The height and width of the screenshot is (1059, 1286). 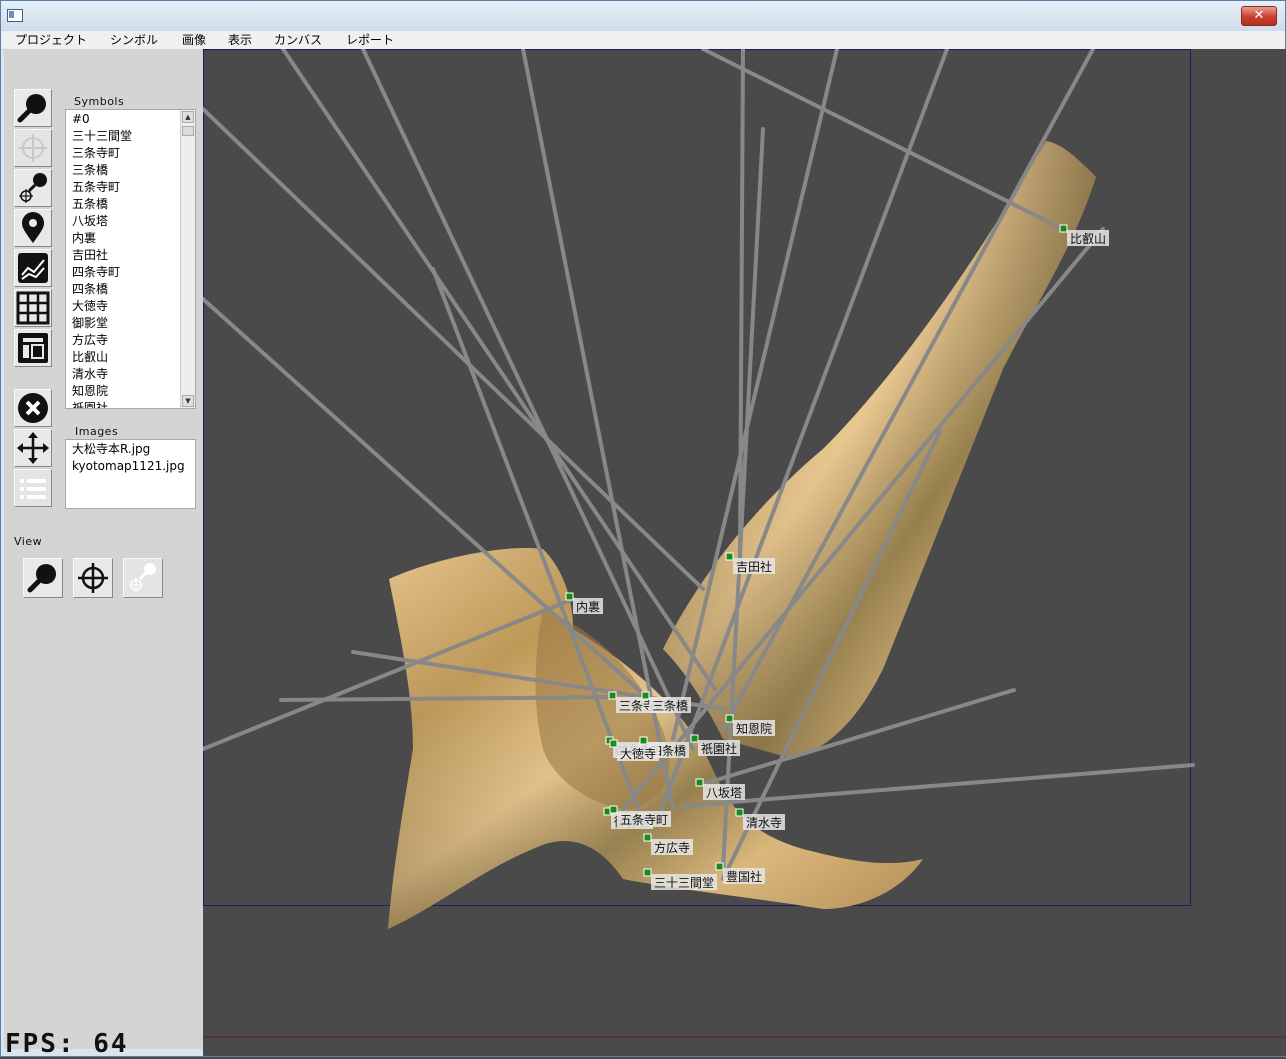 What do you see at coordinates (130, 153) in the screenshot?
I see `symbol-list-item: 三条寺町` at bounding box center [130, 153].